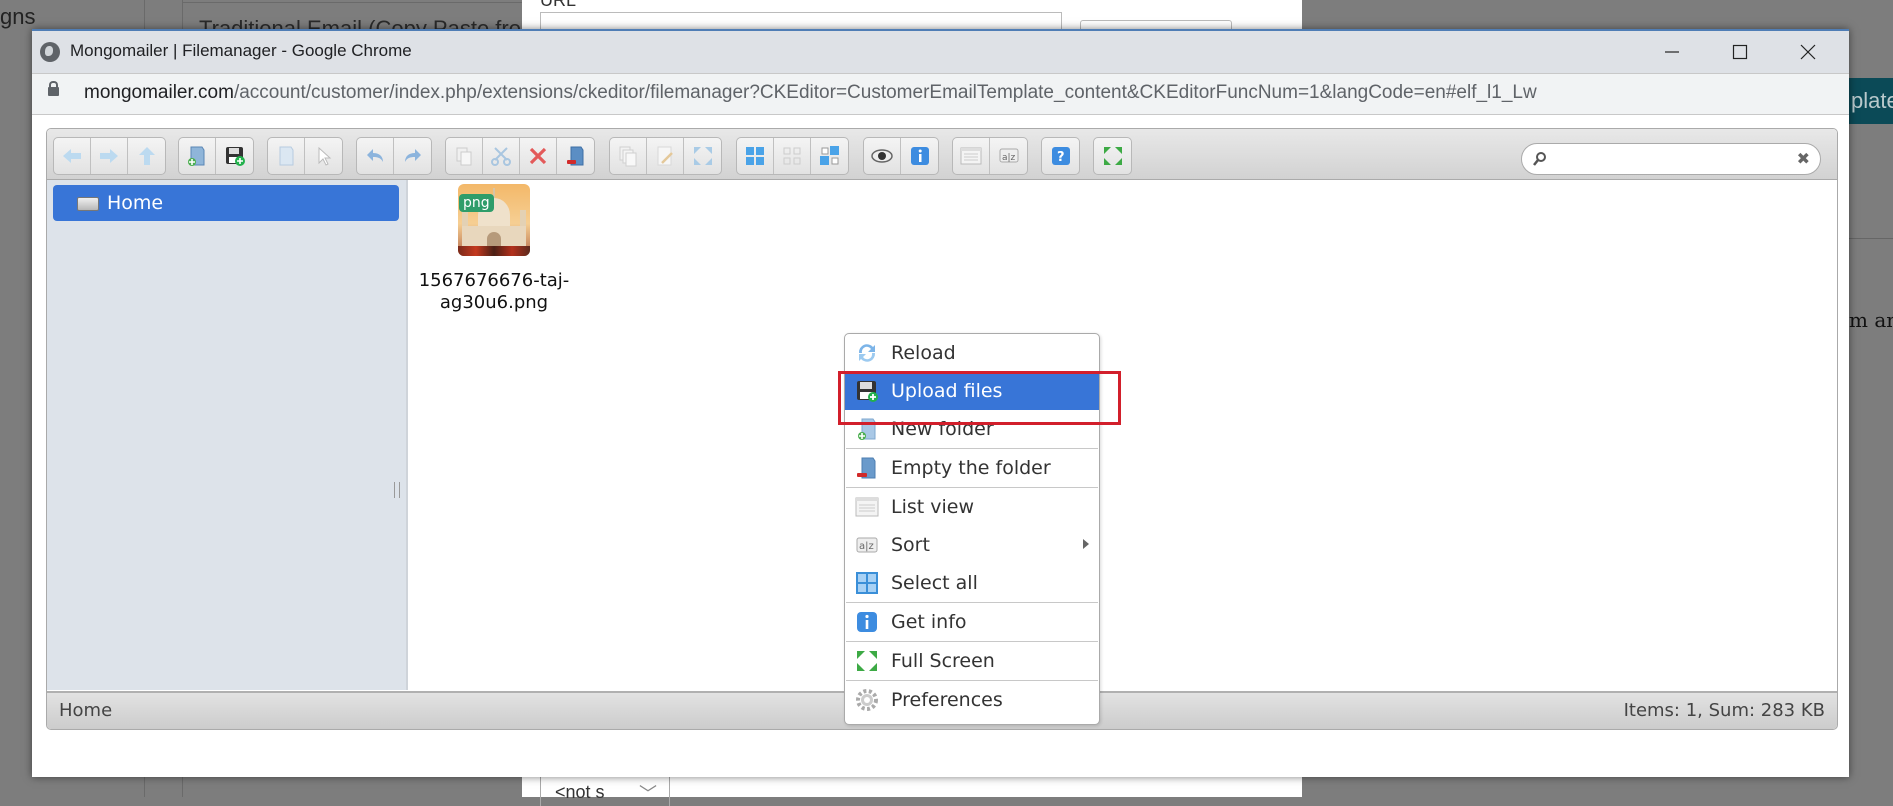 The width and height of the screenshot is (1893, 806). I want to click on bg-select: <not s ﹀, so click(605, 790).